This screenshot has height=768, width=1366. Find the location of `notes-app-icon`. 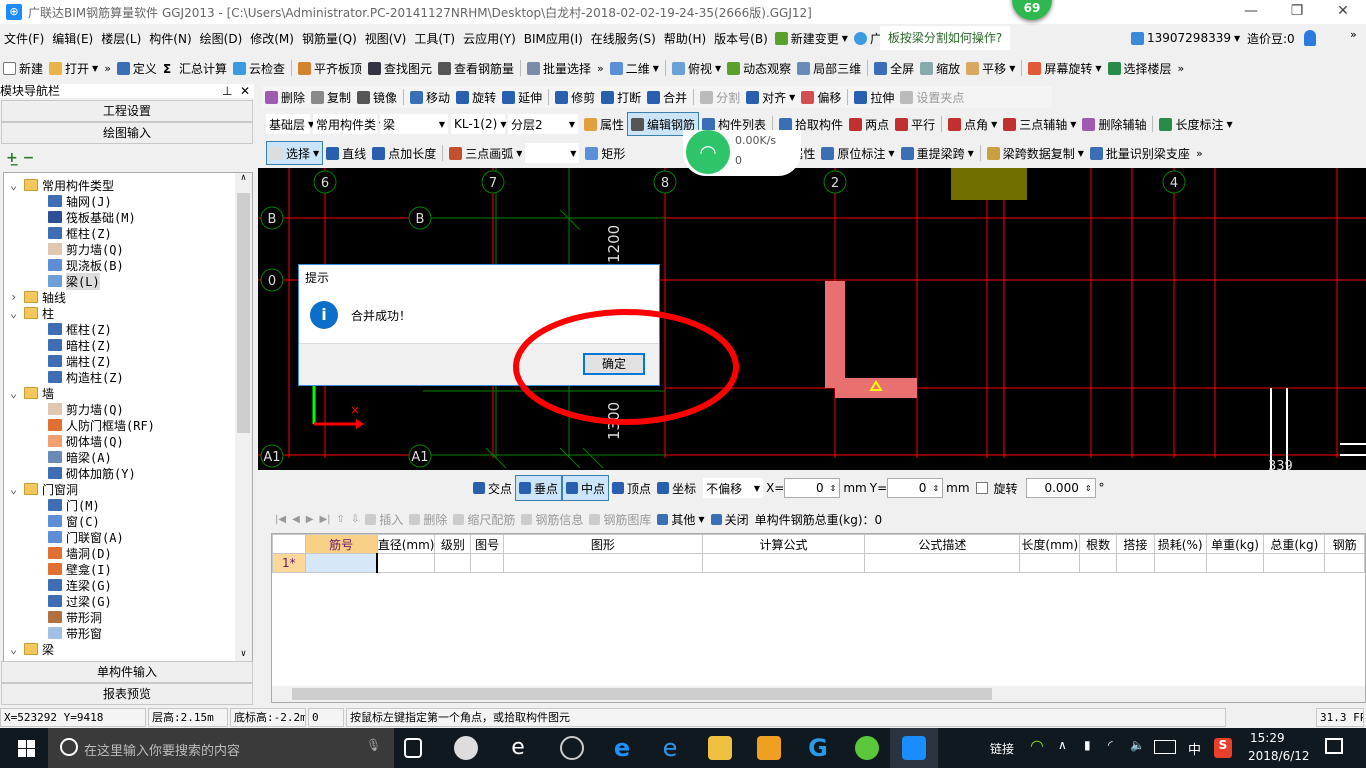

notes-app-icon is located at coordinates (769, 748).